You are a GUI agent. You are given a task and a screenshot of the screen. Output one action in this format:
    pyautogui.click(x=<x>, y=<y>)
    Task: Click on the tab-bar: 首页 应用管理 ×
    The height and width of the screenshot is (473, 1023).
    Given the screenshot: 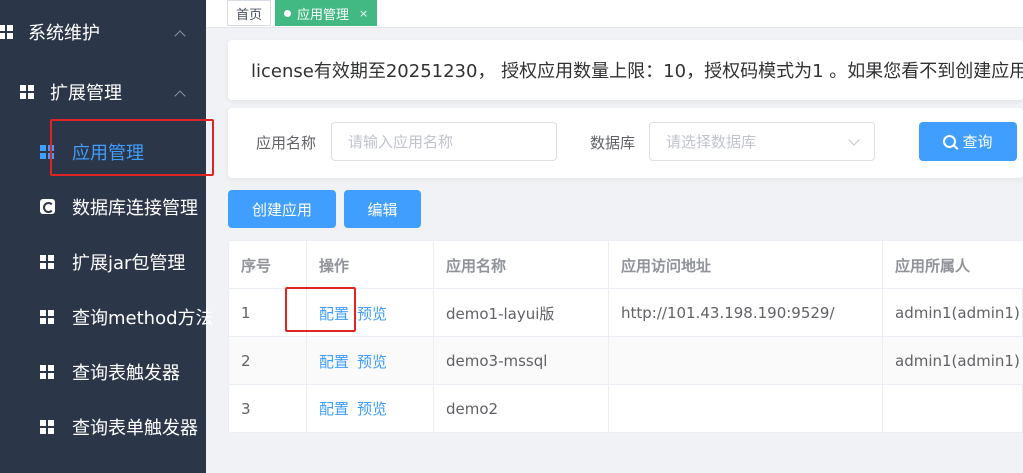 What is the action you would take?
    pyautogui.click(x=614, y=14)
    